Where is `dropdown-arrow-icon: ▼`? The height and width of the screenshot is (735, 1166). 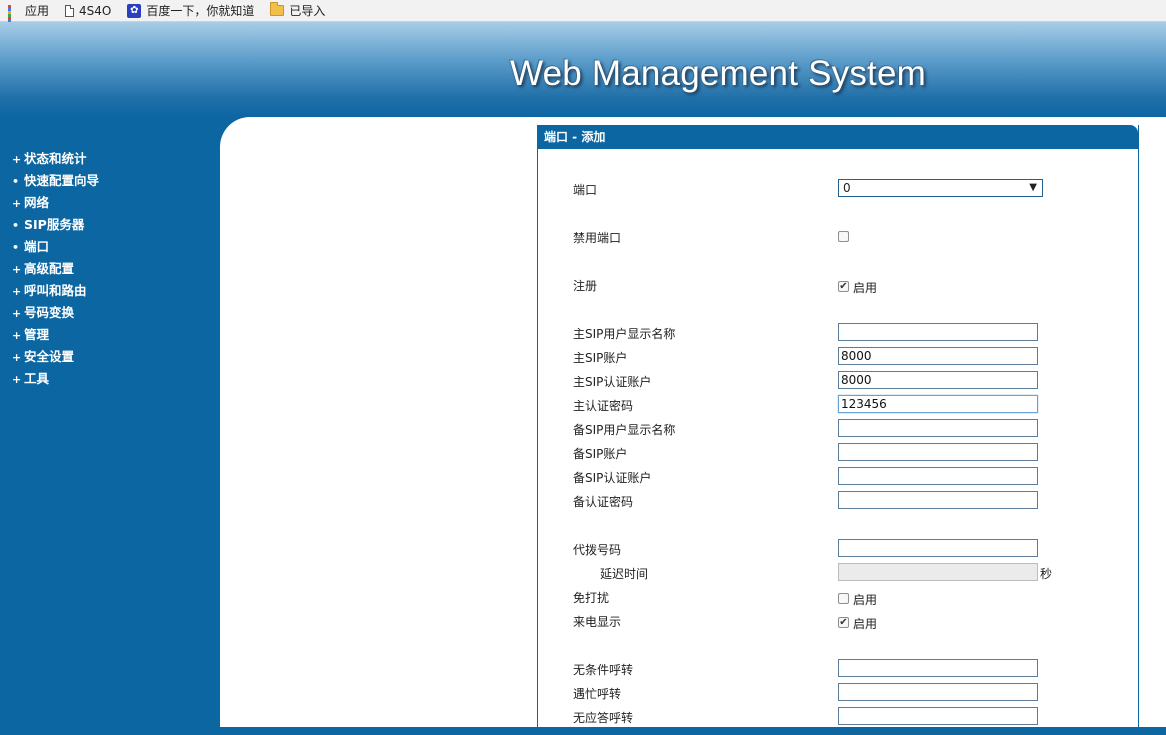
dropdown-arrow-icon: ▼ is located at coordinates (1033, 187).